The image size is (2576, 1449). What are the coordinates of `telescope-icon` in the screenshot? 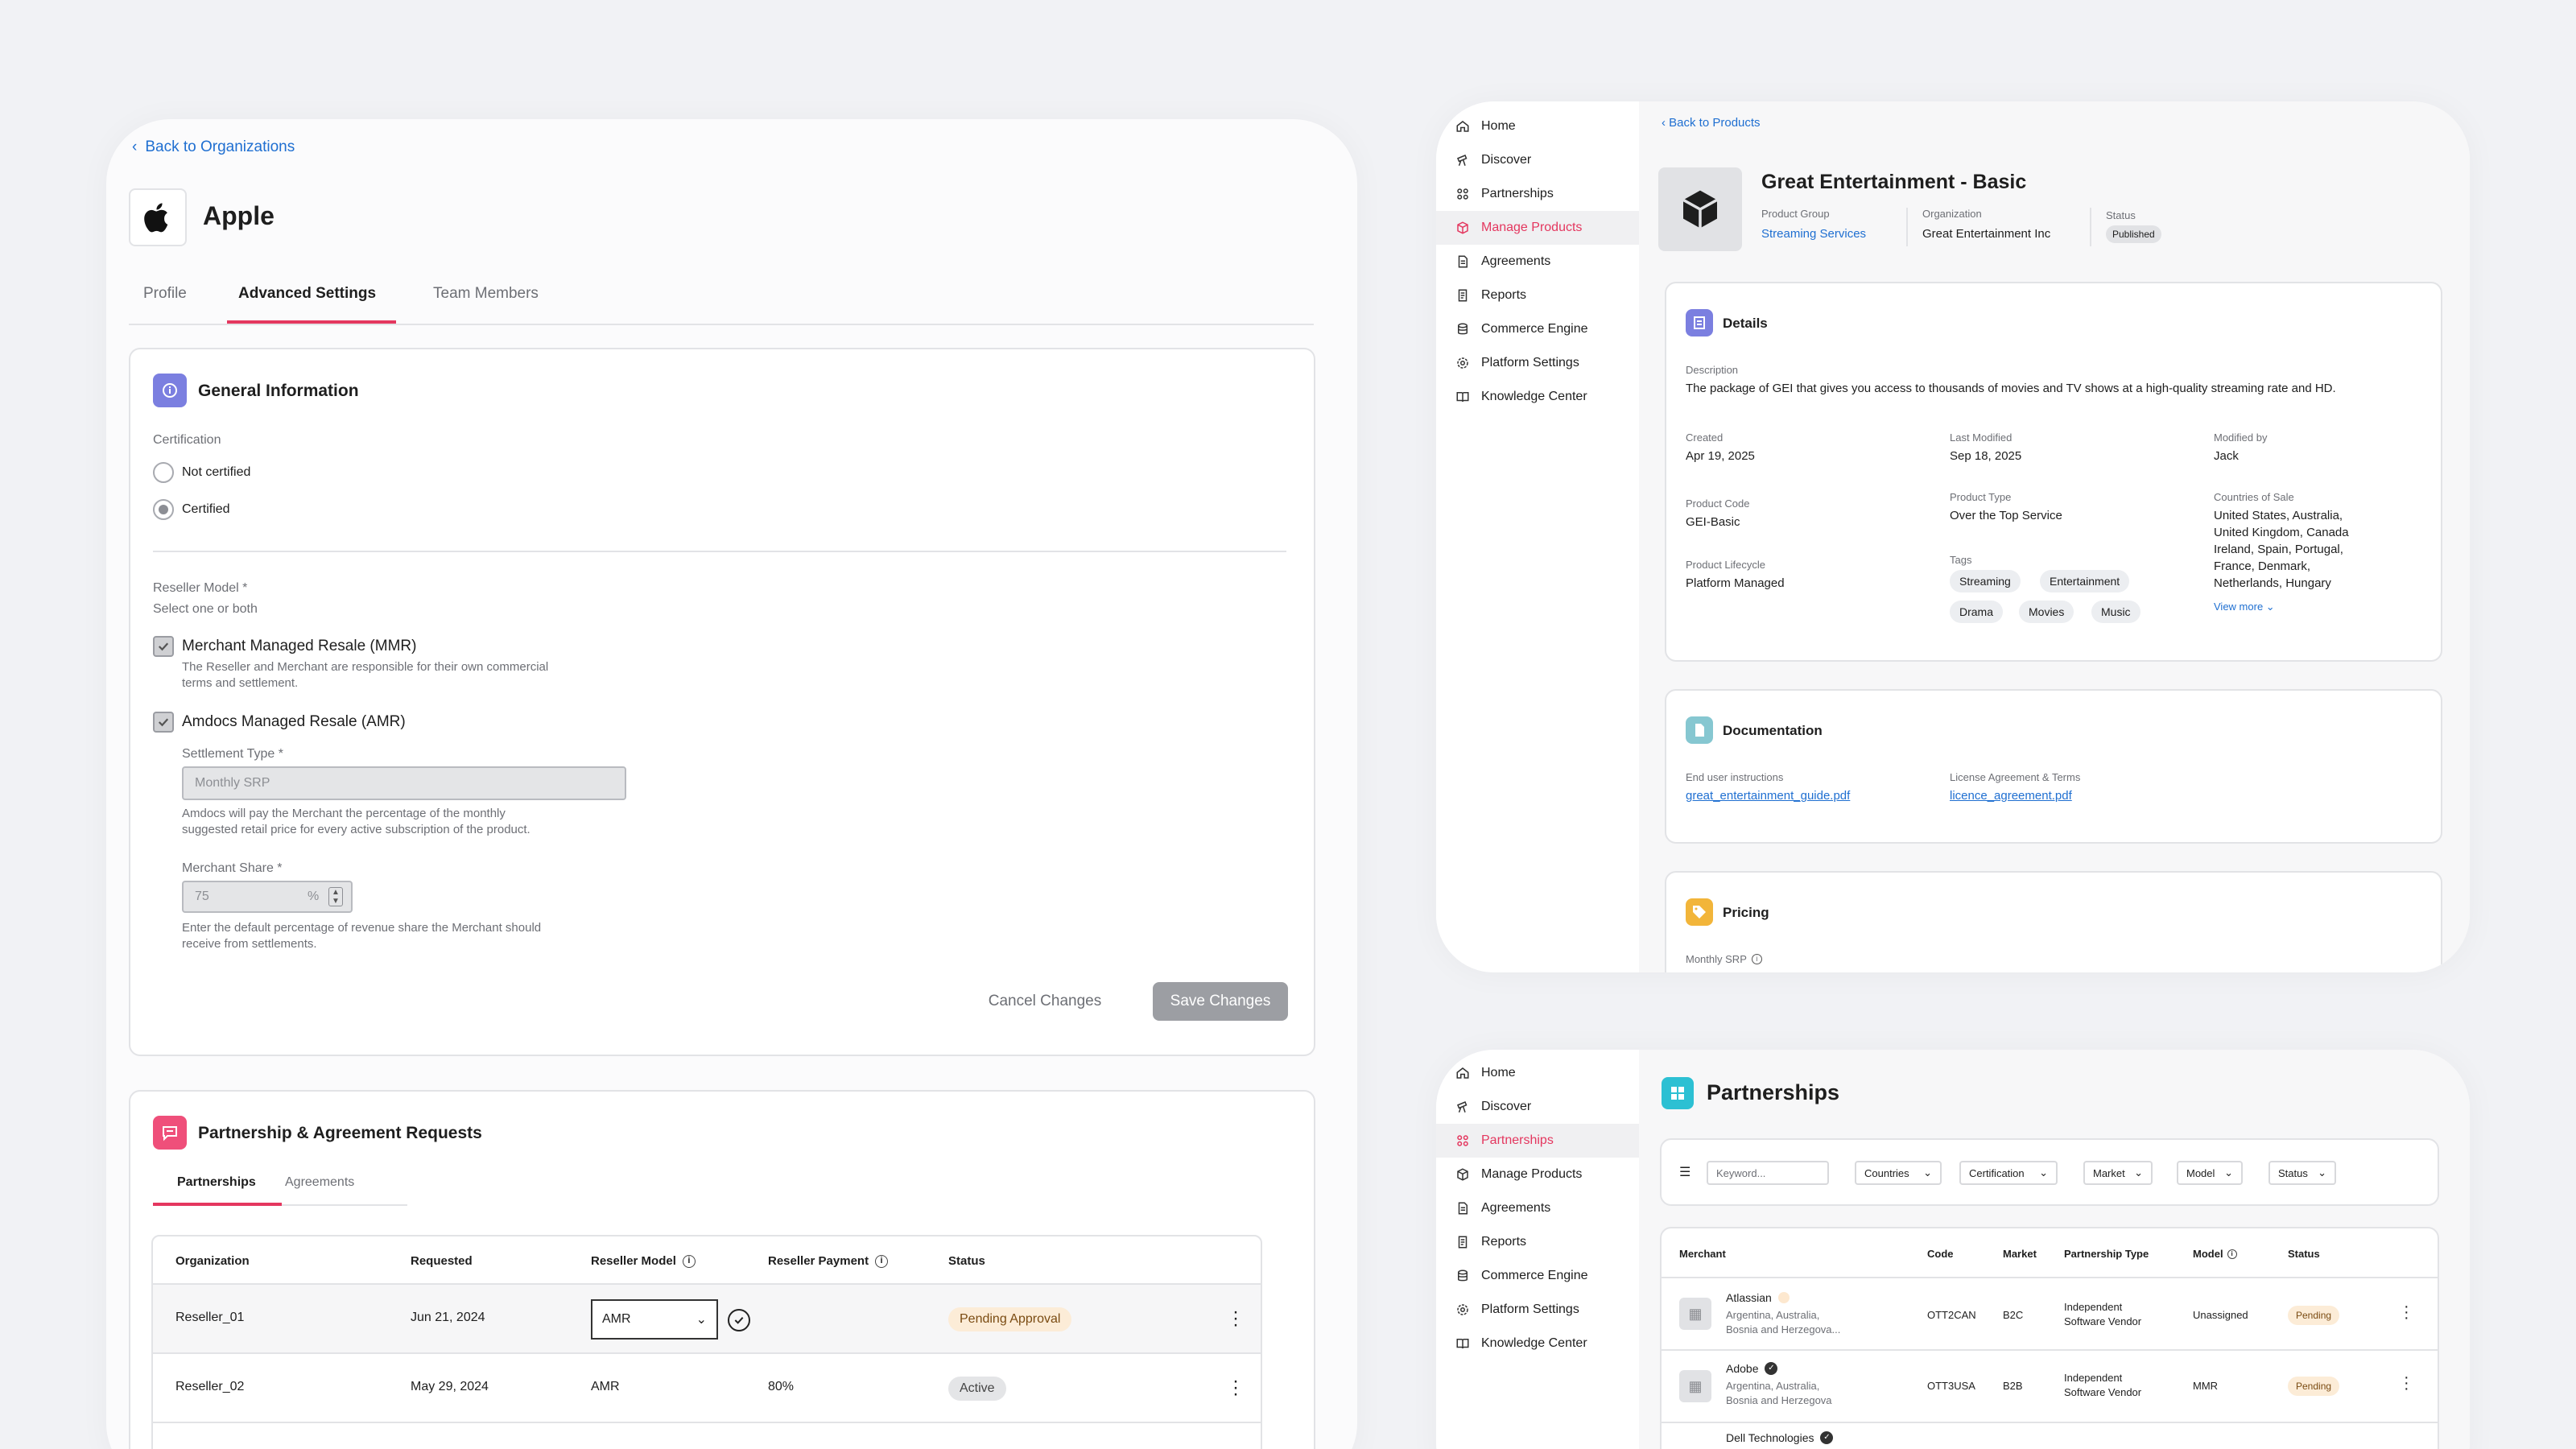 It's located at (1462, 161).